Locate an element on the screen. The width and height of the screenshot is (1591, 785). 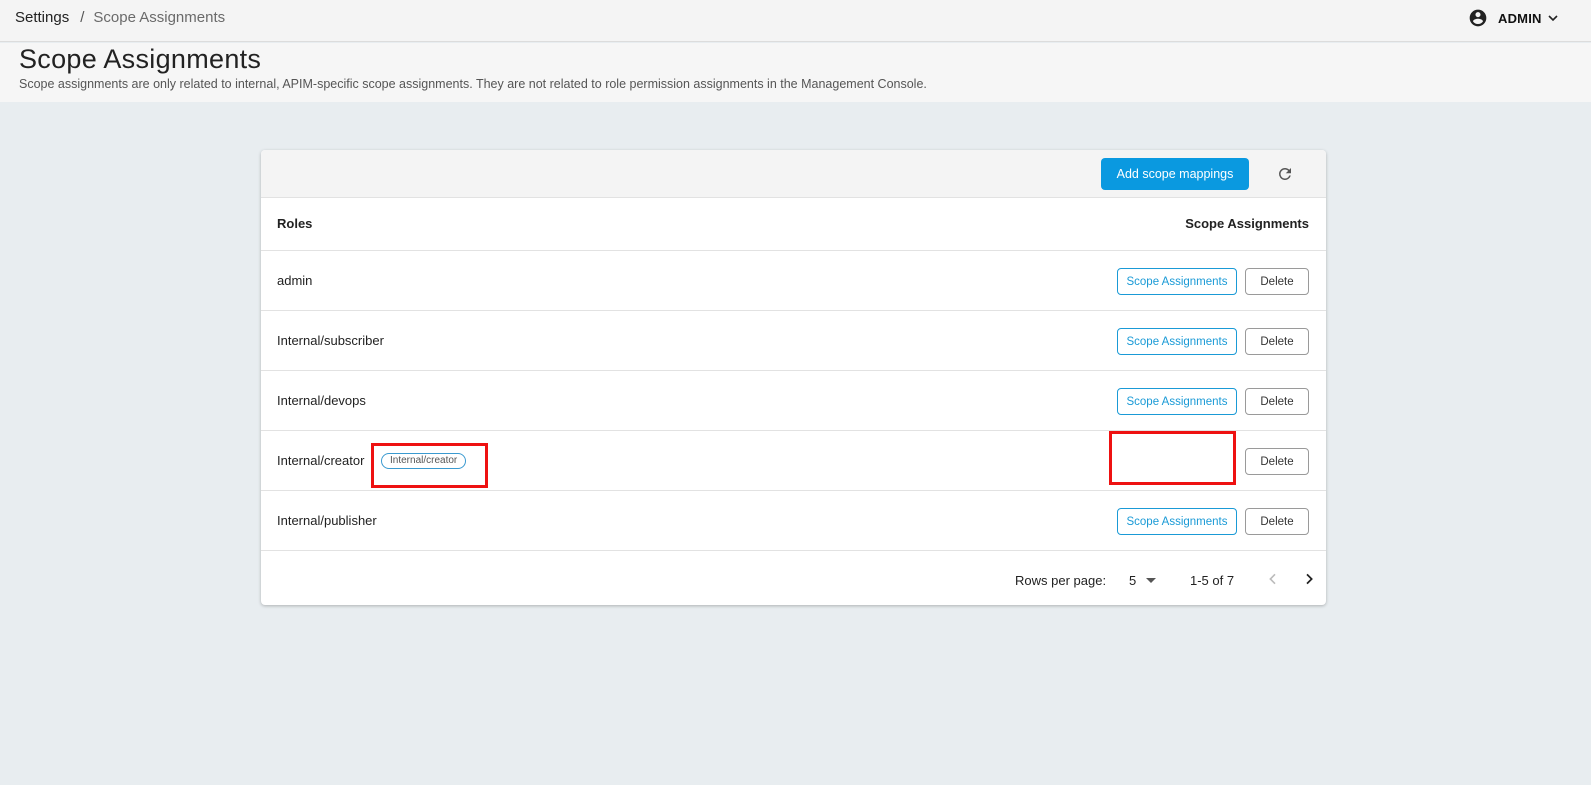
column-header-roles: Roles is located at coordinates (295, 223).